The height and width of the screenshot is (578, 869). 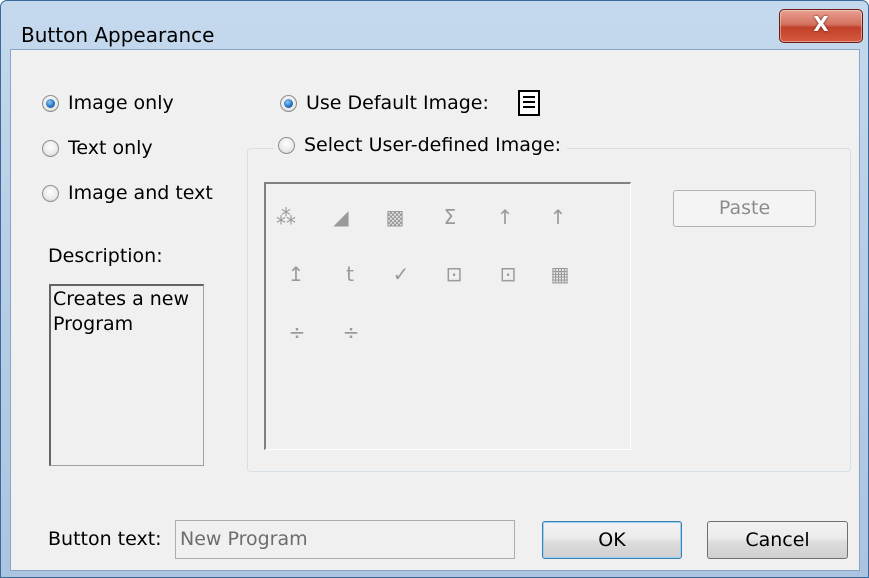 I want to click on radio-image-only: Image only, so click(x=108, y=103).